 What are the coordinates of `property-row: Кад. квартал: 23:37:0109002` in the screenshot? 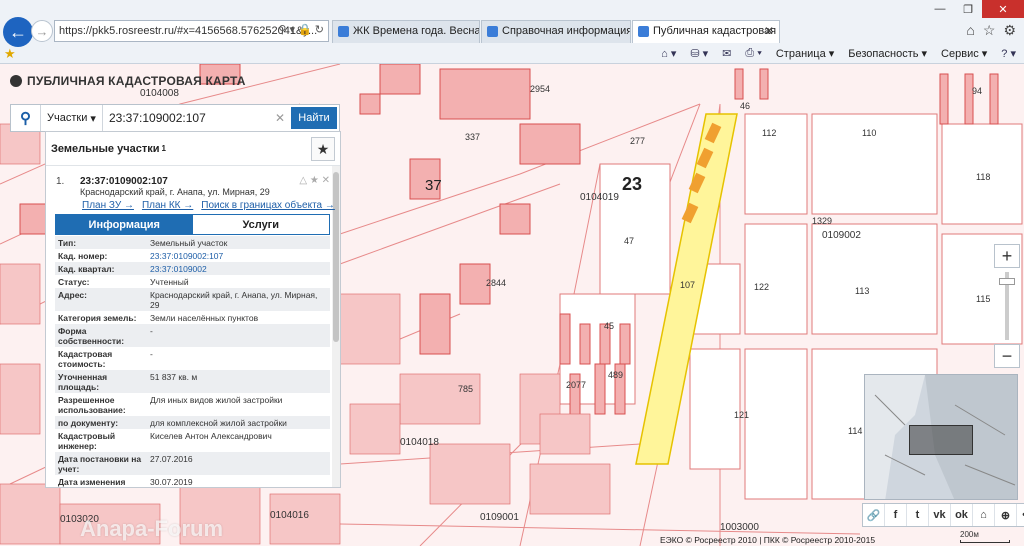 It's located at (192, 268).